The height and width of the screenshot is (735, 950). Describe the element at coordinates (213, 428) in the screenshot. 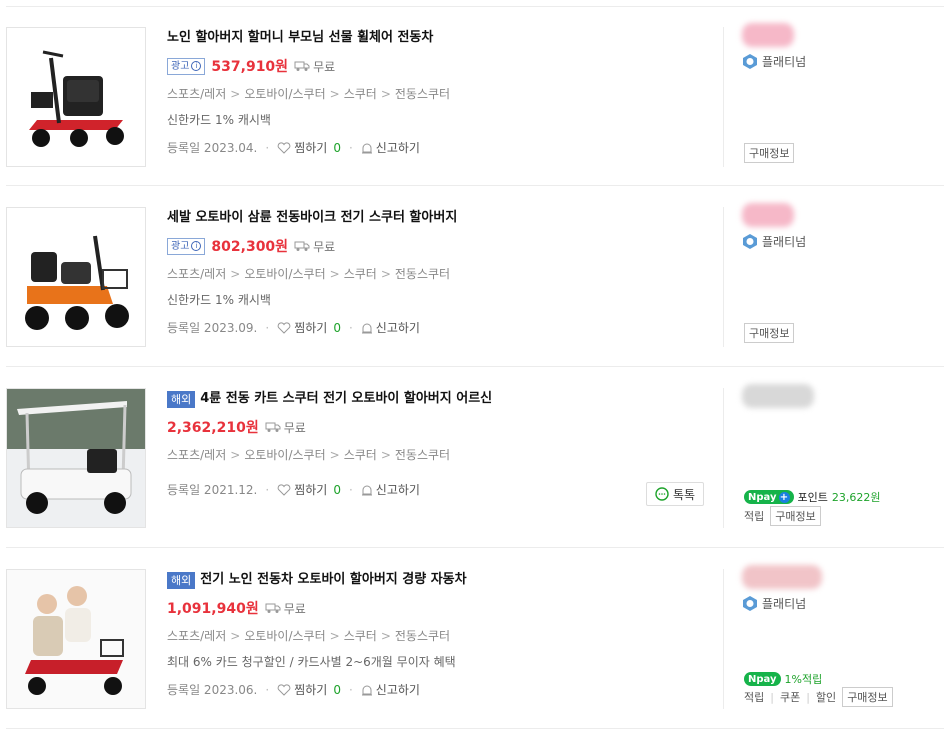

I see `product-price: 2,362,210원` at that location.